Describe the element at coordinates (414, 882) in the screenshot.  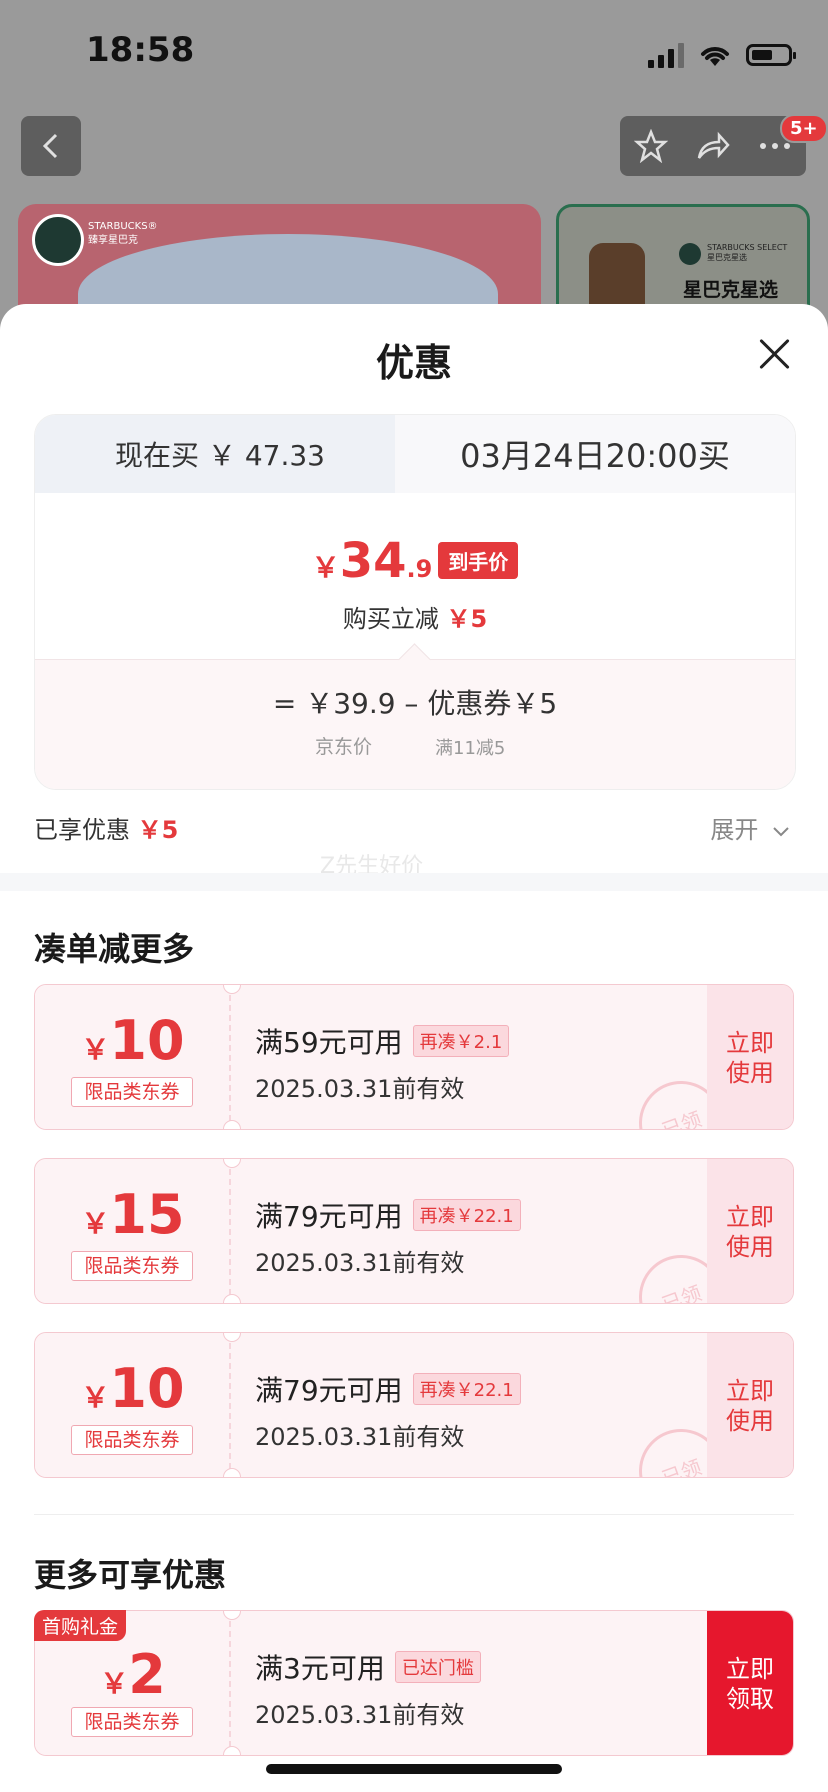
I see `section-divider` at that location.